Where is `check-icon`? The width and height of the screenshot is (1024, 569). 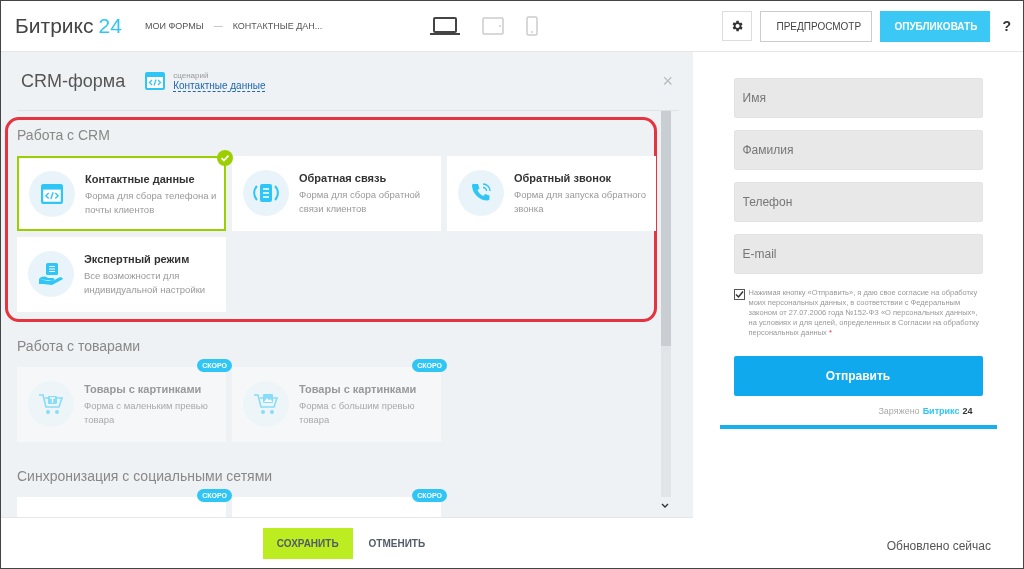
check-icon is located at coordinates (225, 158).